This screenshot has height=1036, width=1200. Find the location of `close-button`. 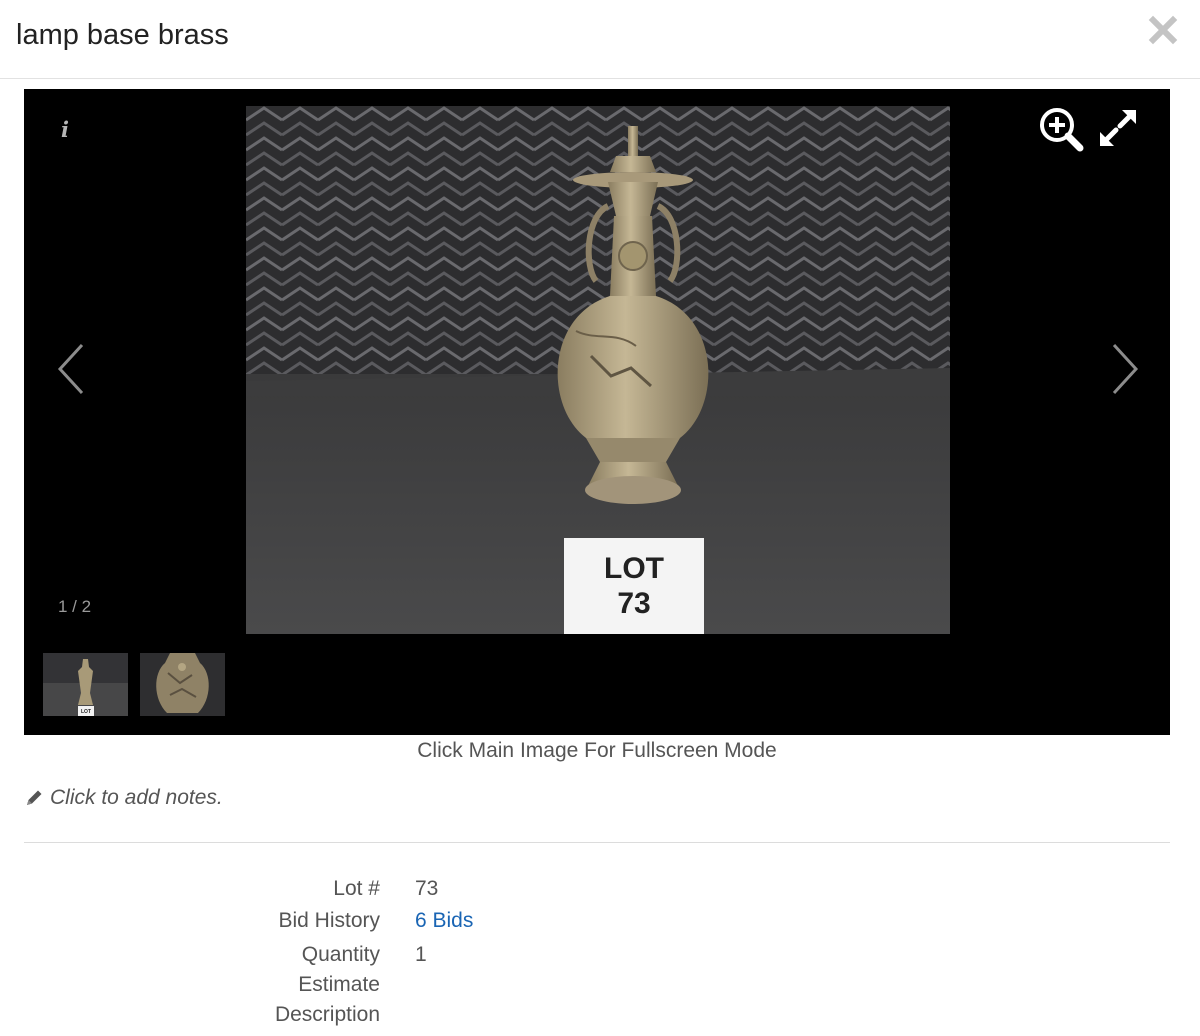

close-button is located at coordinates (1163, 29).